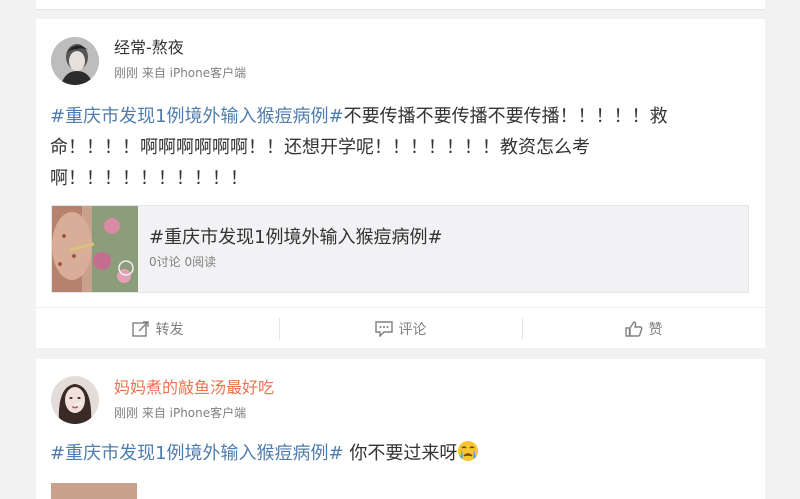 The height and width of the screenshot is (499, 800). Describe the element at coordinates (468, 456) in the screenshot. I see `crying-face-icon` at that location.